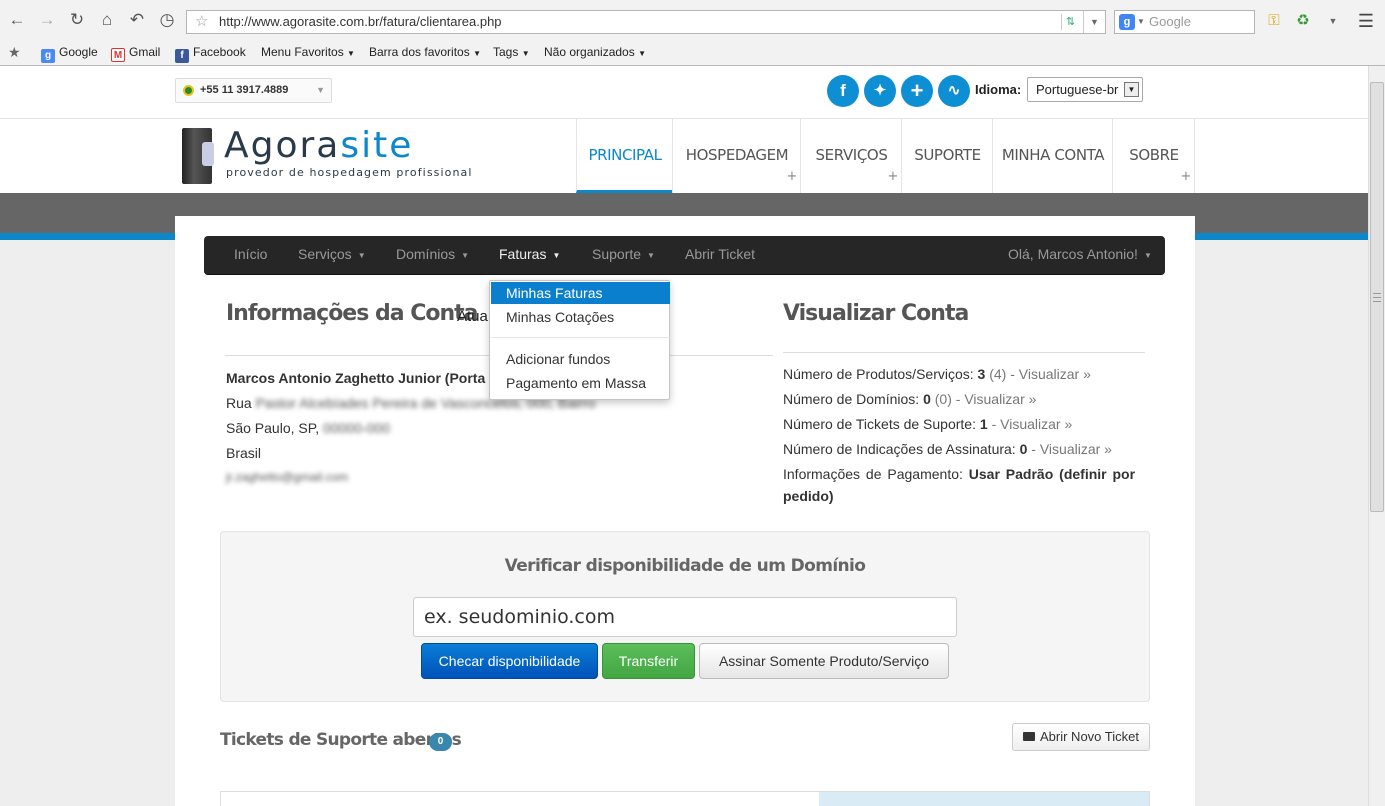 Image resolution: width=1385 pixels, height=806 pixels. I want to click on history-clock-icon: ◷, so click(167, 20).